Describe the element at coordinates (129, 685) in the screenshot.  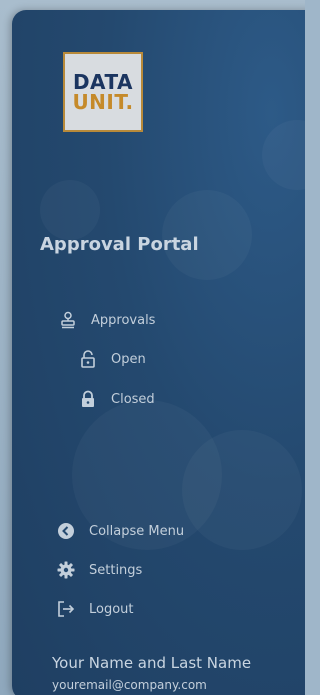
I see `user-email: youremail@company.com` at that location.